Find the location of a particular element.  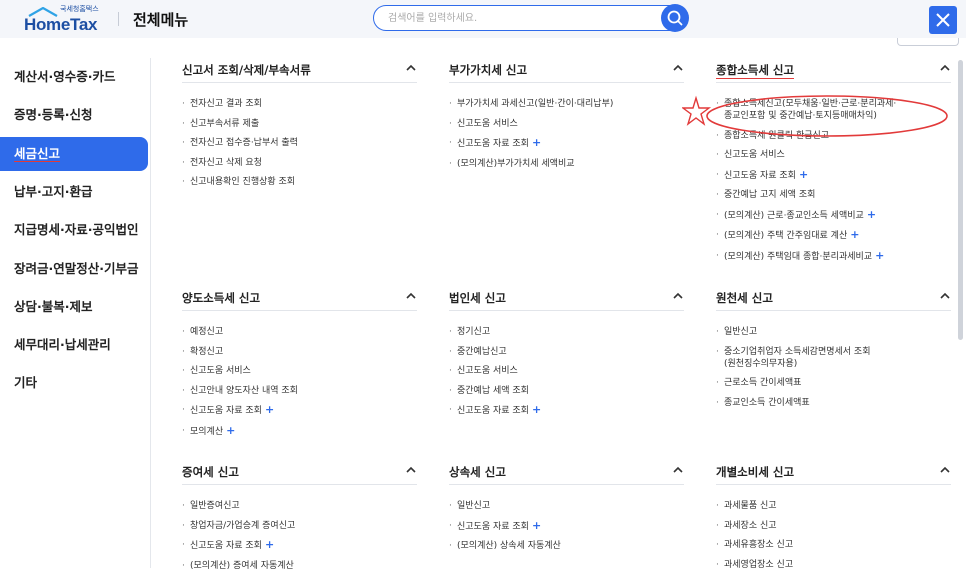

menu-link: 부가가치세 과세신고(일반·간이·대리납부) is located at coordinates (566, 104).